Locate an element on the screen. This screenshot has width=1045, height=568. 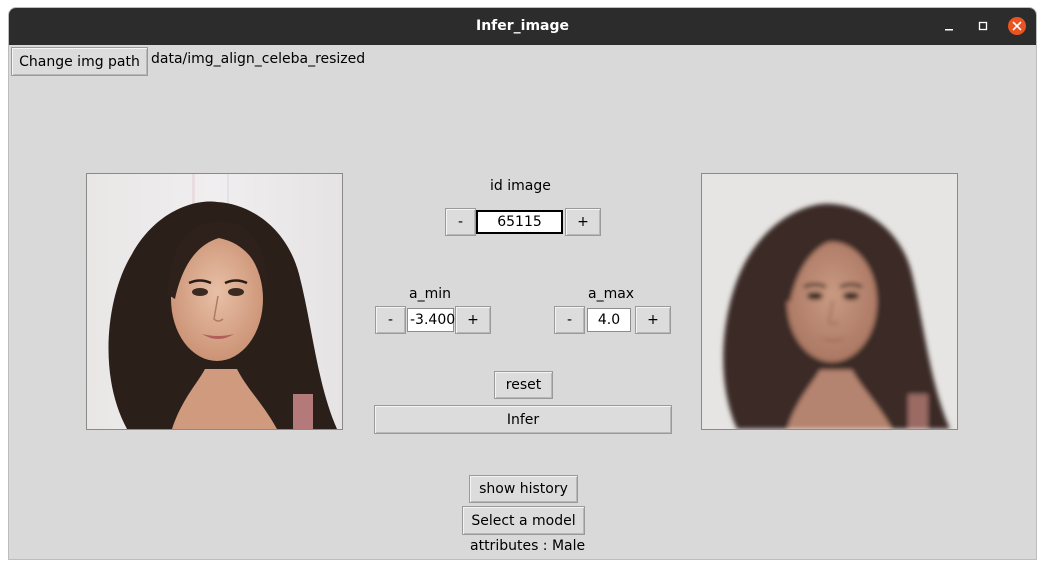
a-max-increment-button: + is located at coordinates (653, 320).